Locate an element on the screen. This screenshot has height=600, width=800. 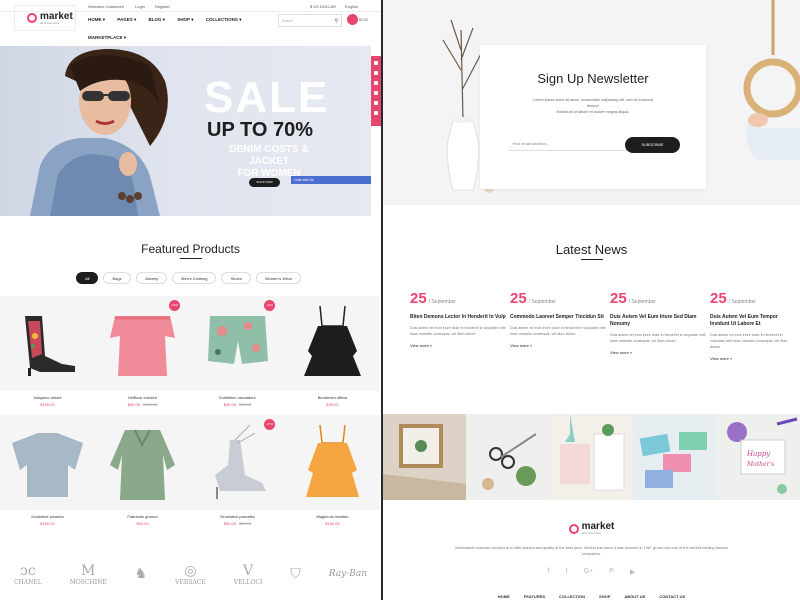
filter-shoes: Shoes is located at coordinates (236, 278).